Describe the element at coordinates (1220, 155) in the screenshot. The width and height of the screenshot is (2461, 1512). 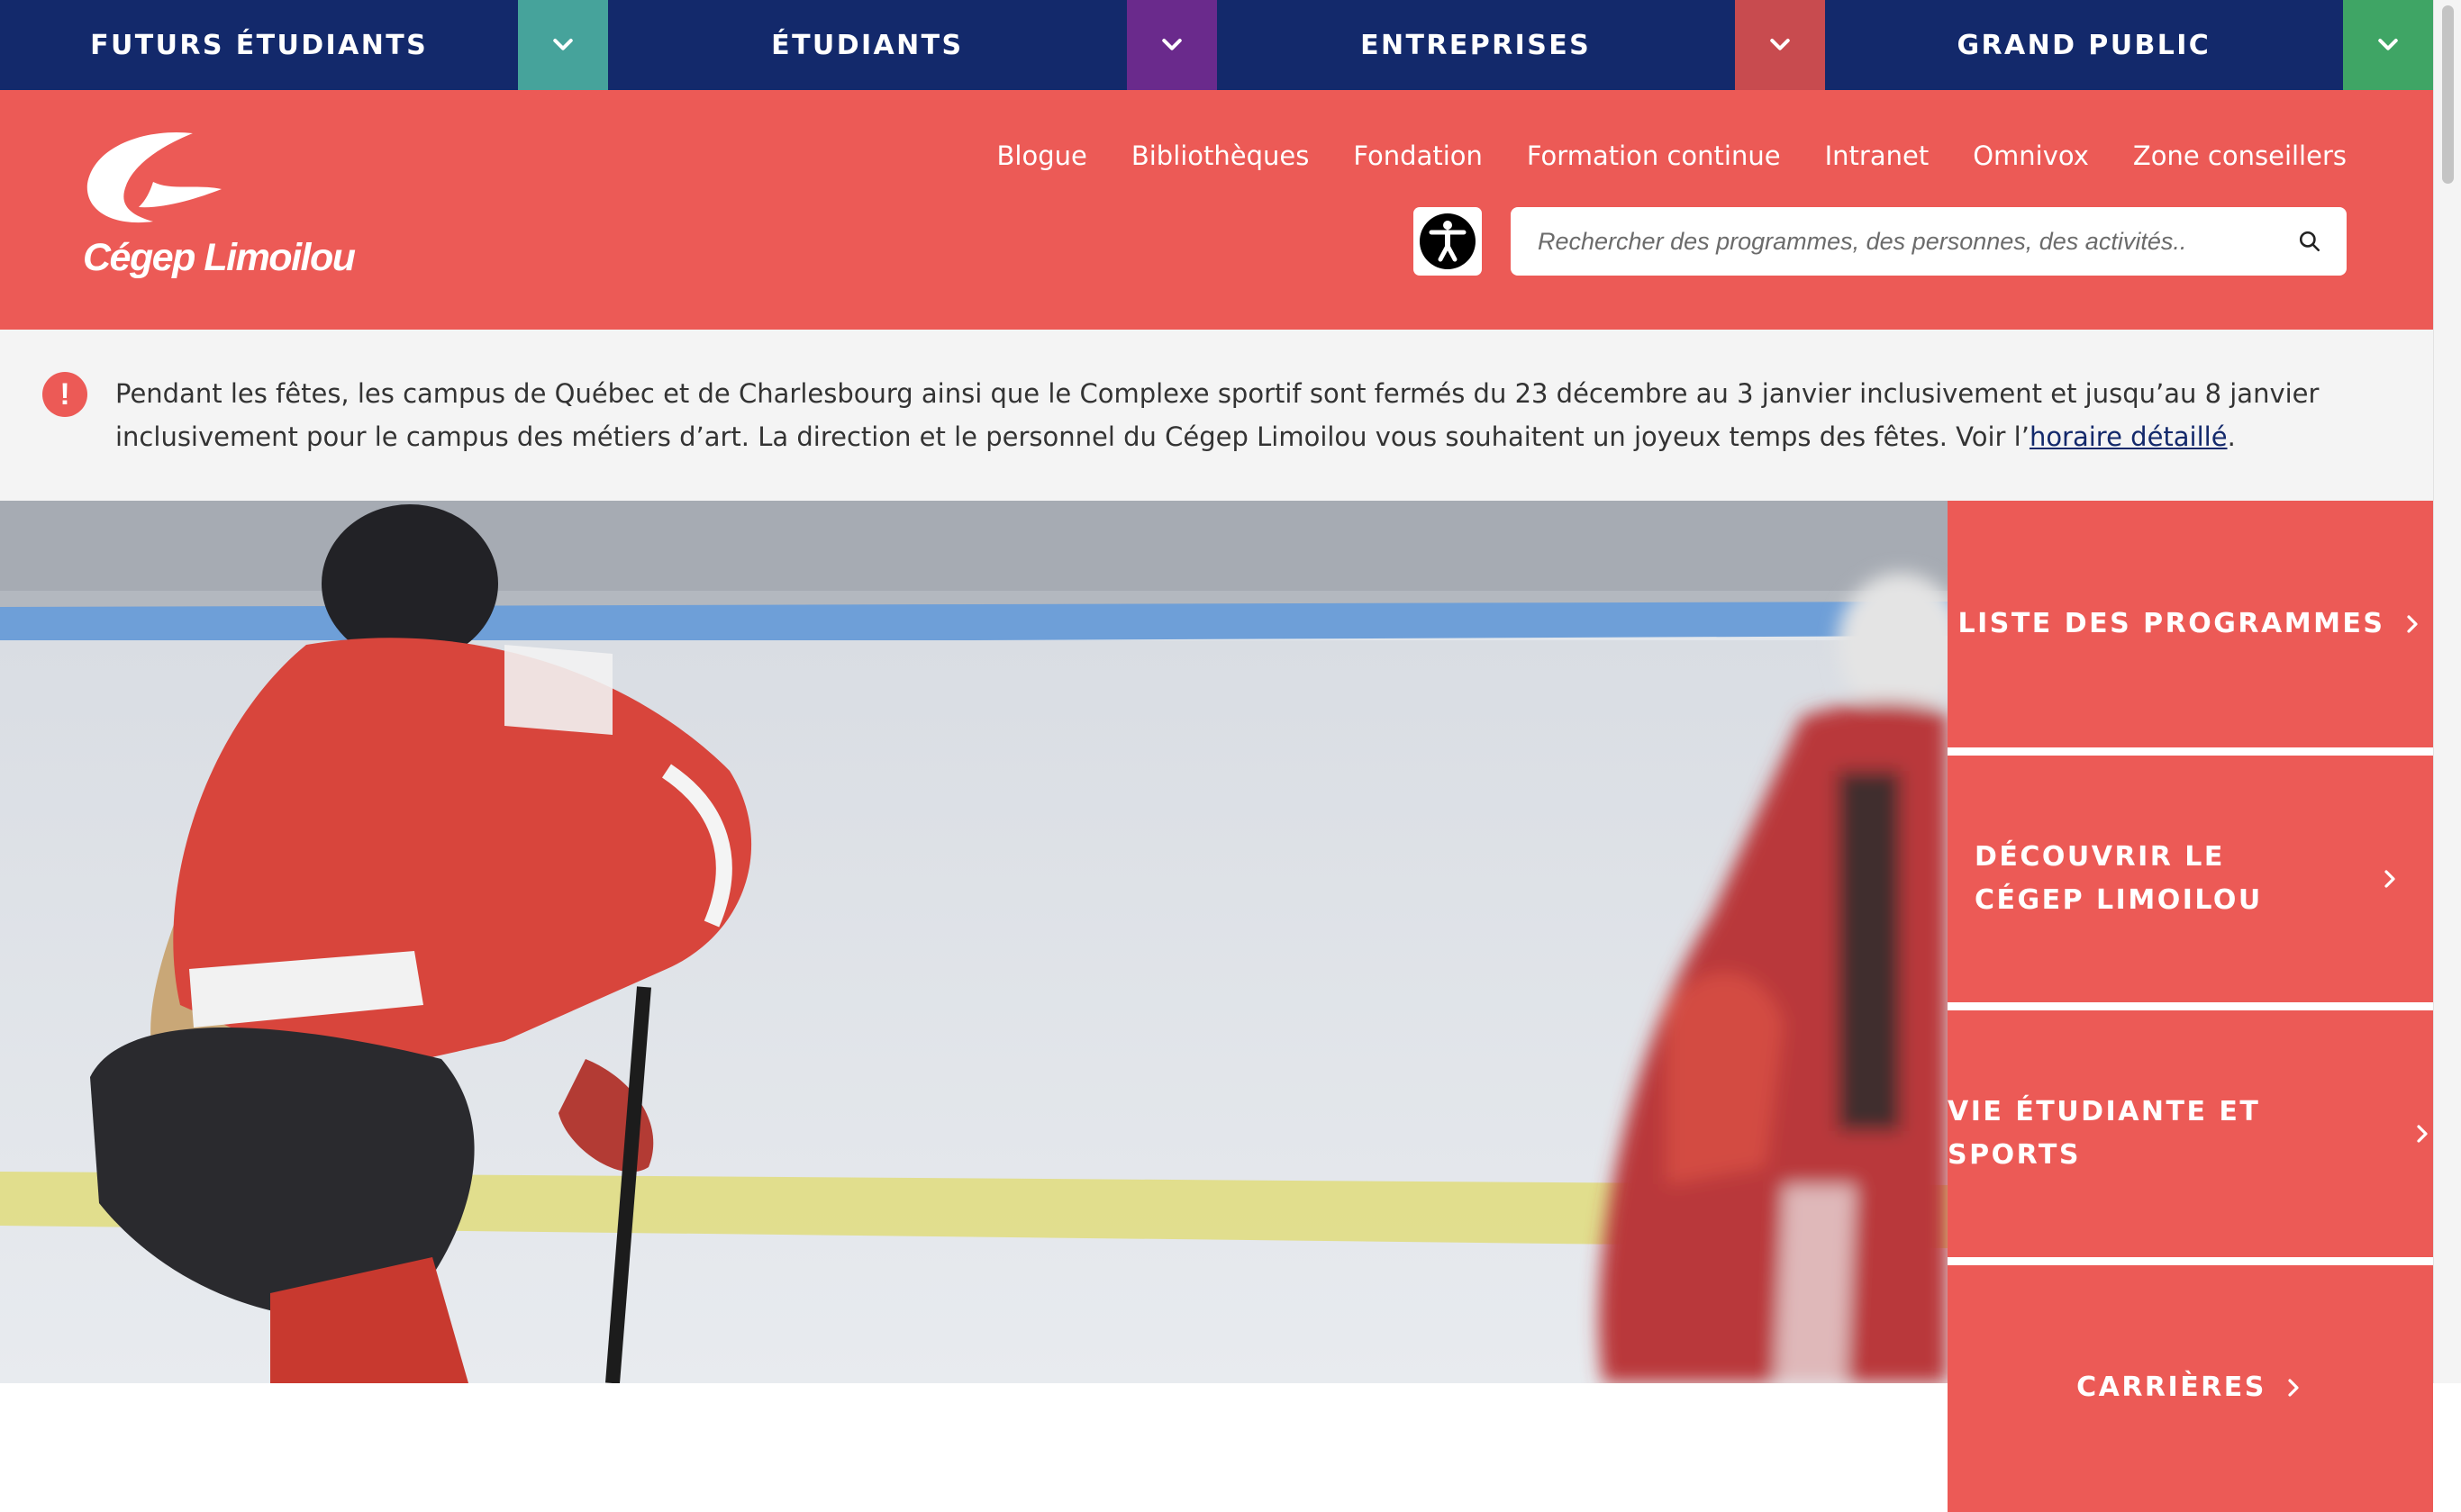
I see `util-link-bibliotheques: Bibliothèques` at that location.